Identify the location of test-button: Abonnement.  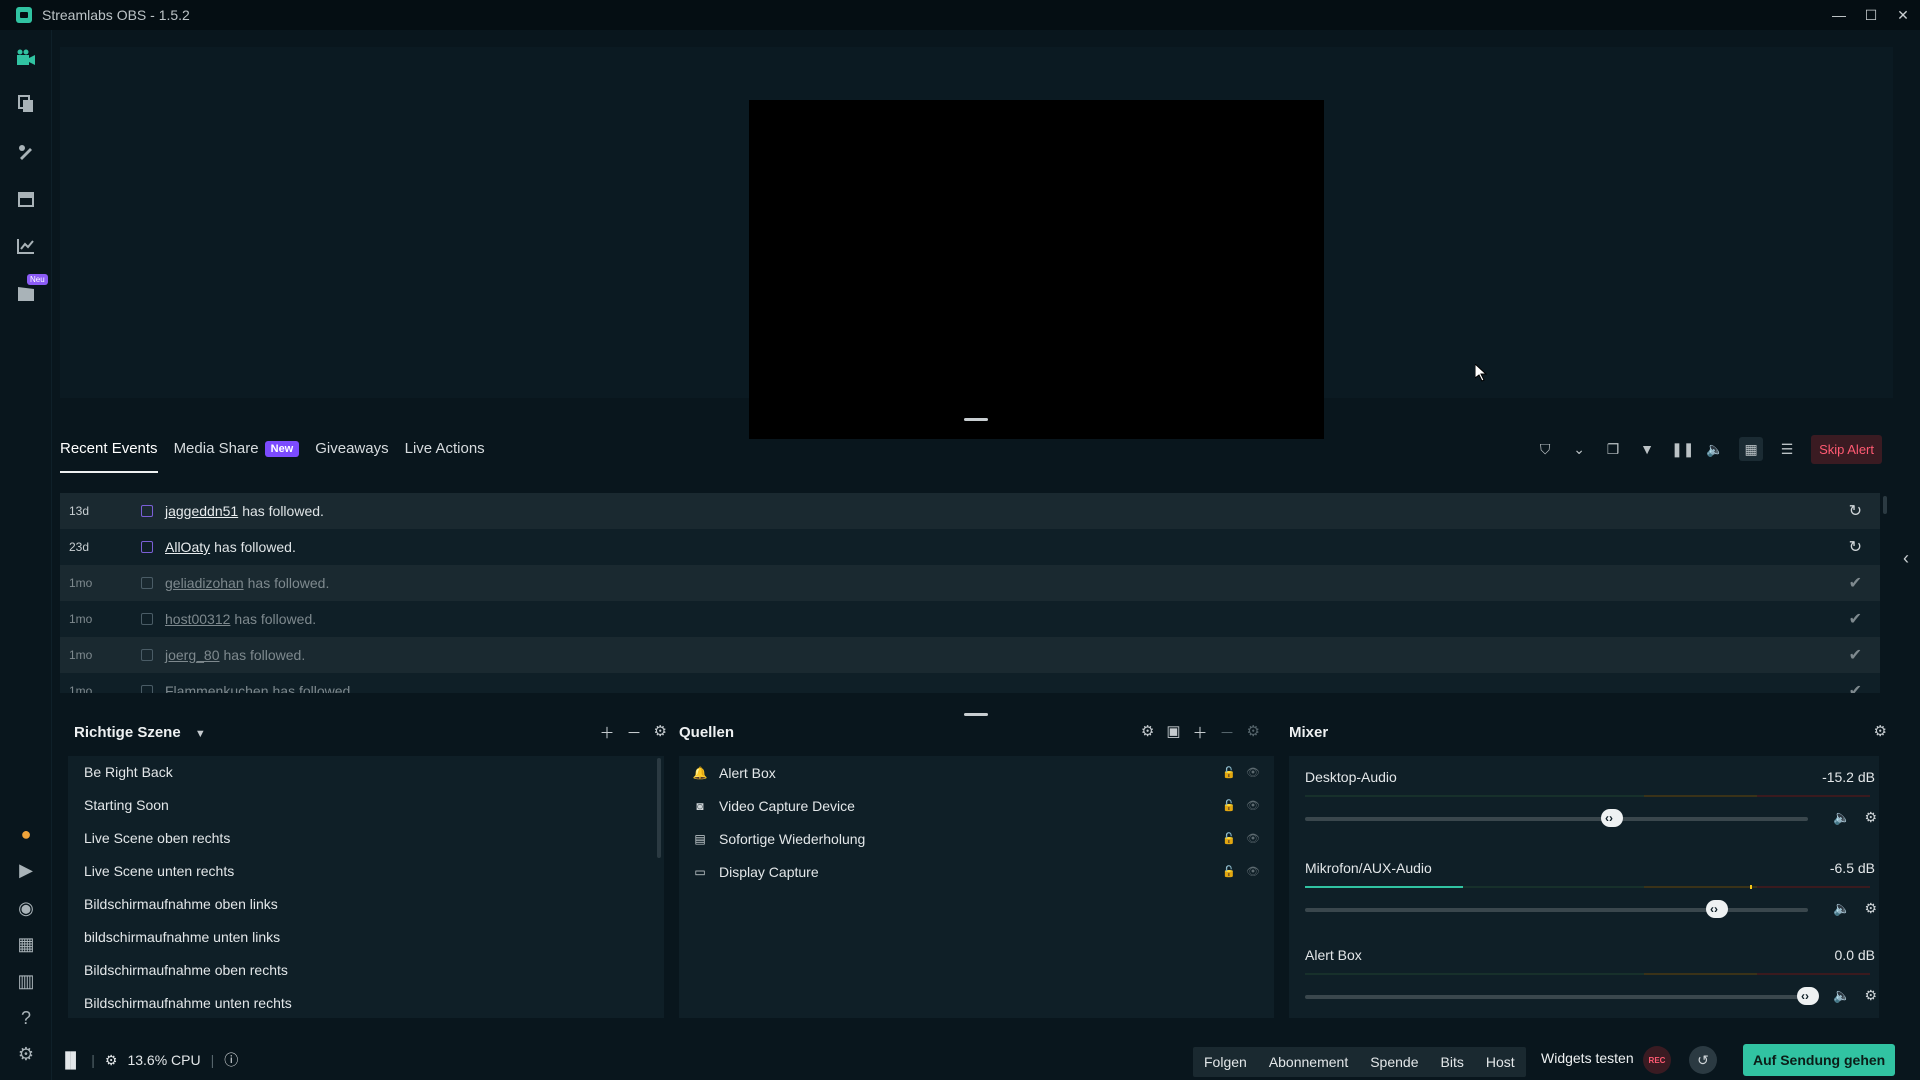
(1308, 1062).